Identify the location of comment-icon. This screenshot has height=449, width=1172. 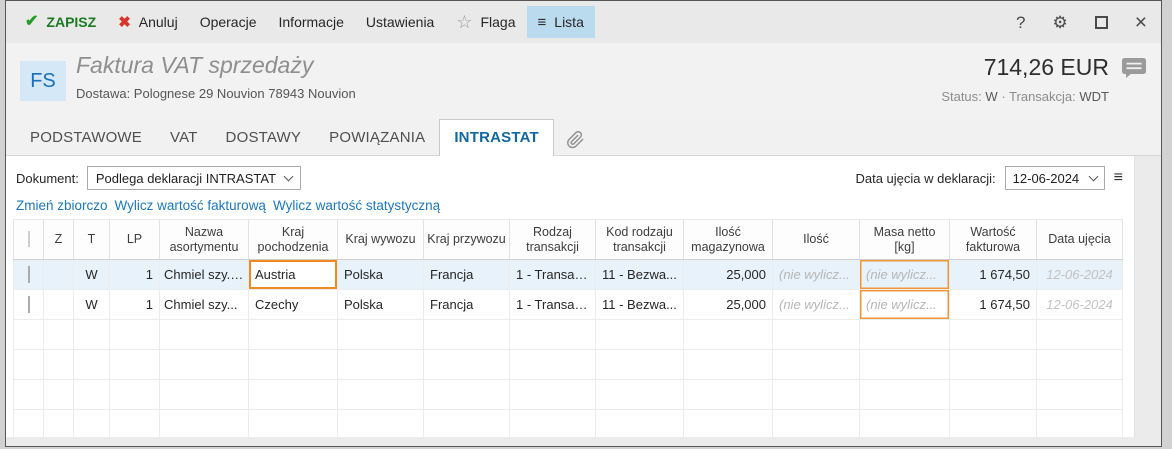
(1134, 68).